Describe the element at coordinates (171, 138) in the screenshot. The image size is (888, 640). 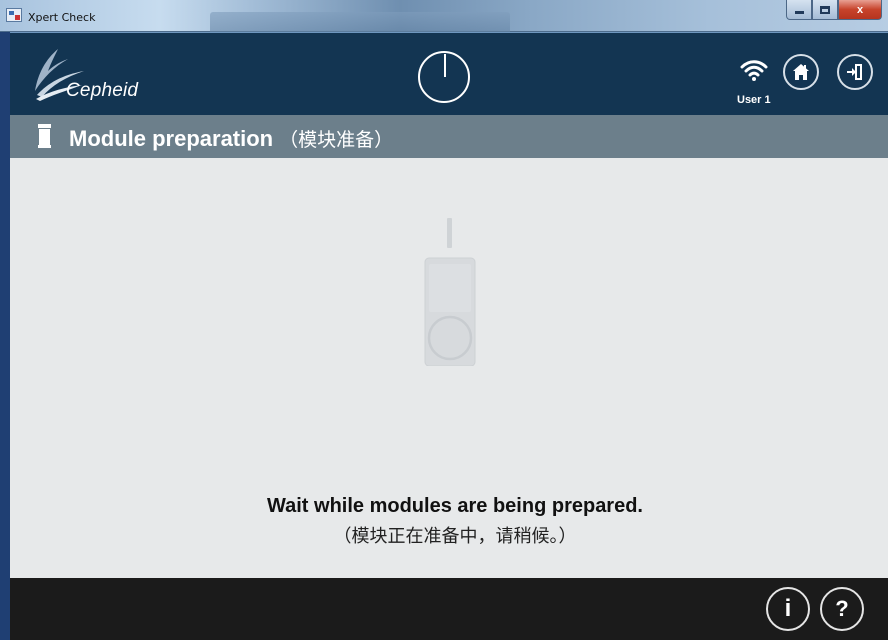
I see `page-title-text: Module preparation` at that location.